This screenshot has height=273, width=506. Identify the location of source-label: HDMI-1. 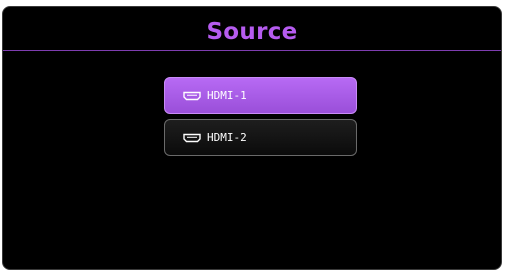
(227, 95).